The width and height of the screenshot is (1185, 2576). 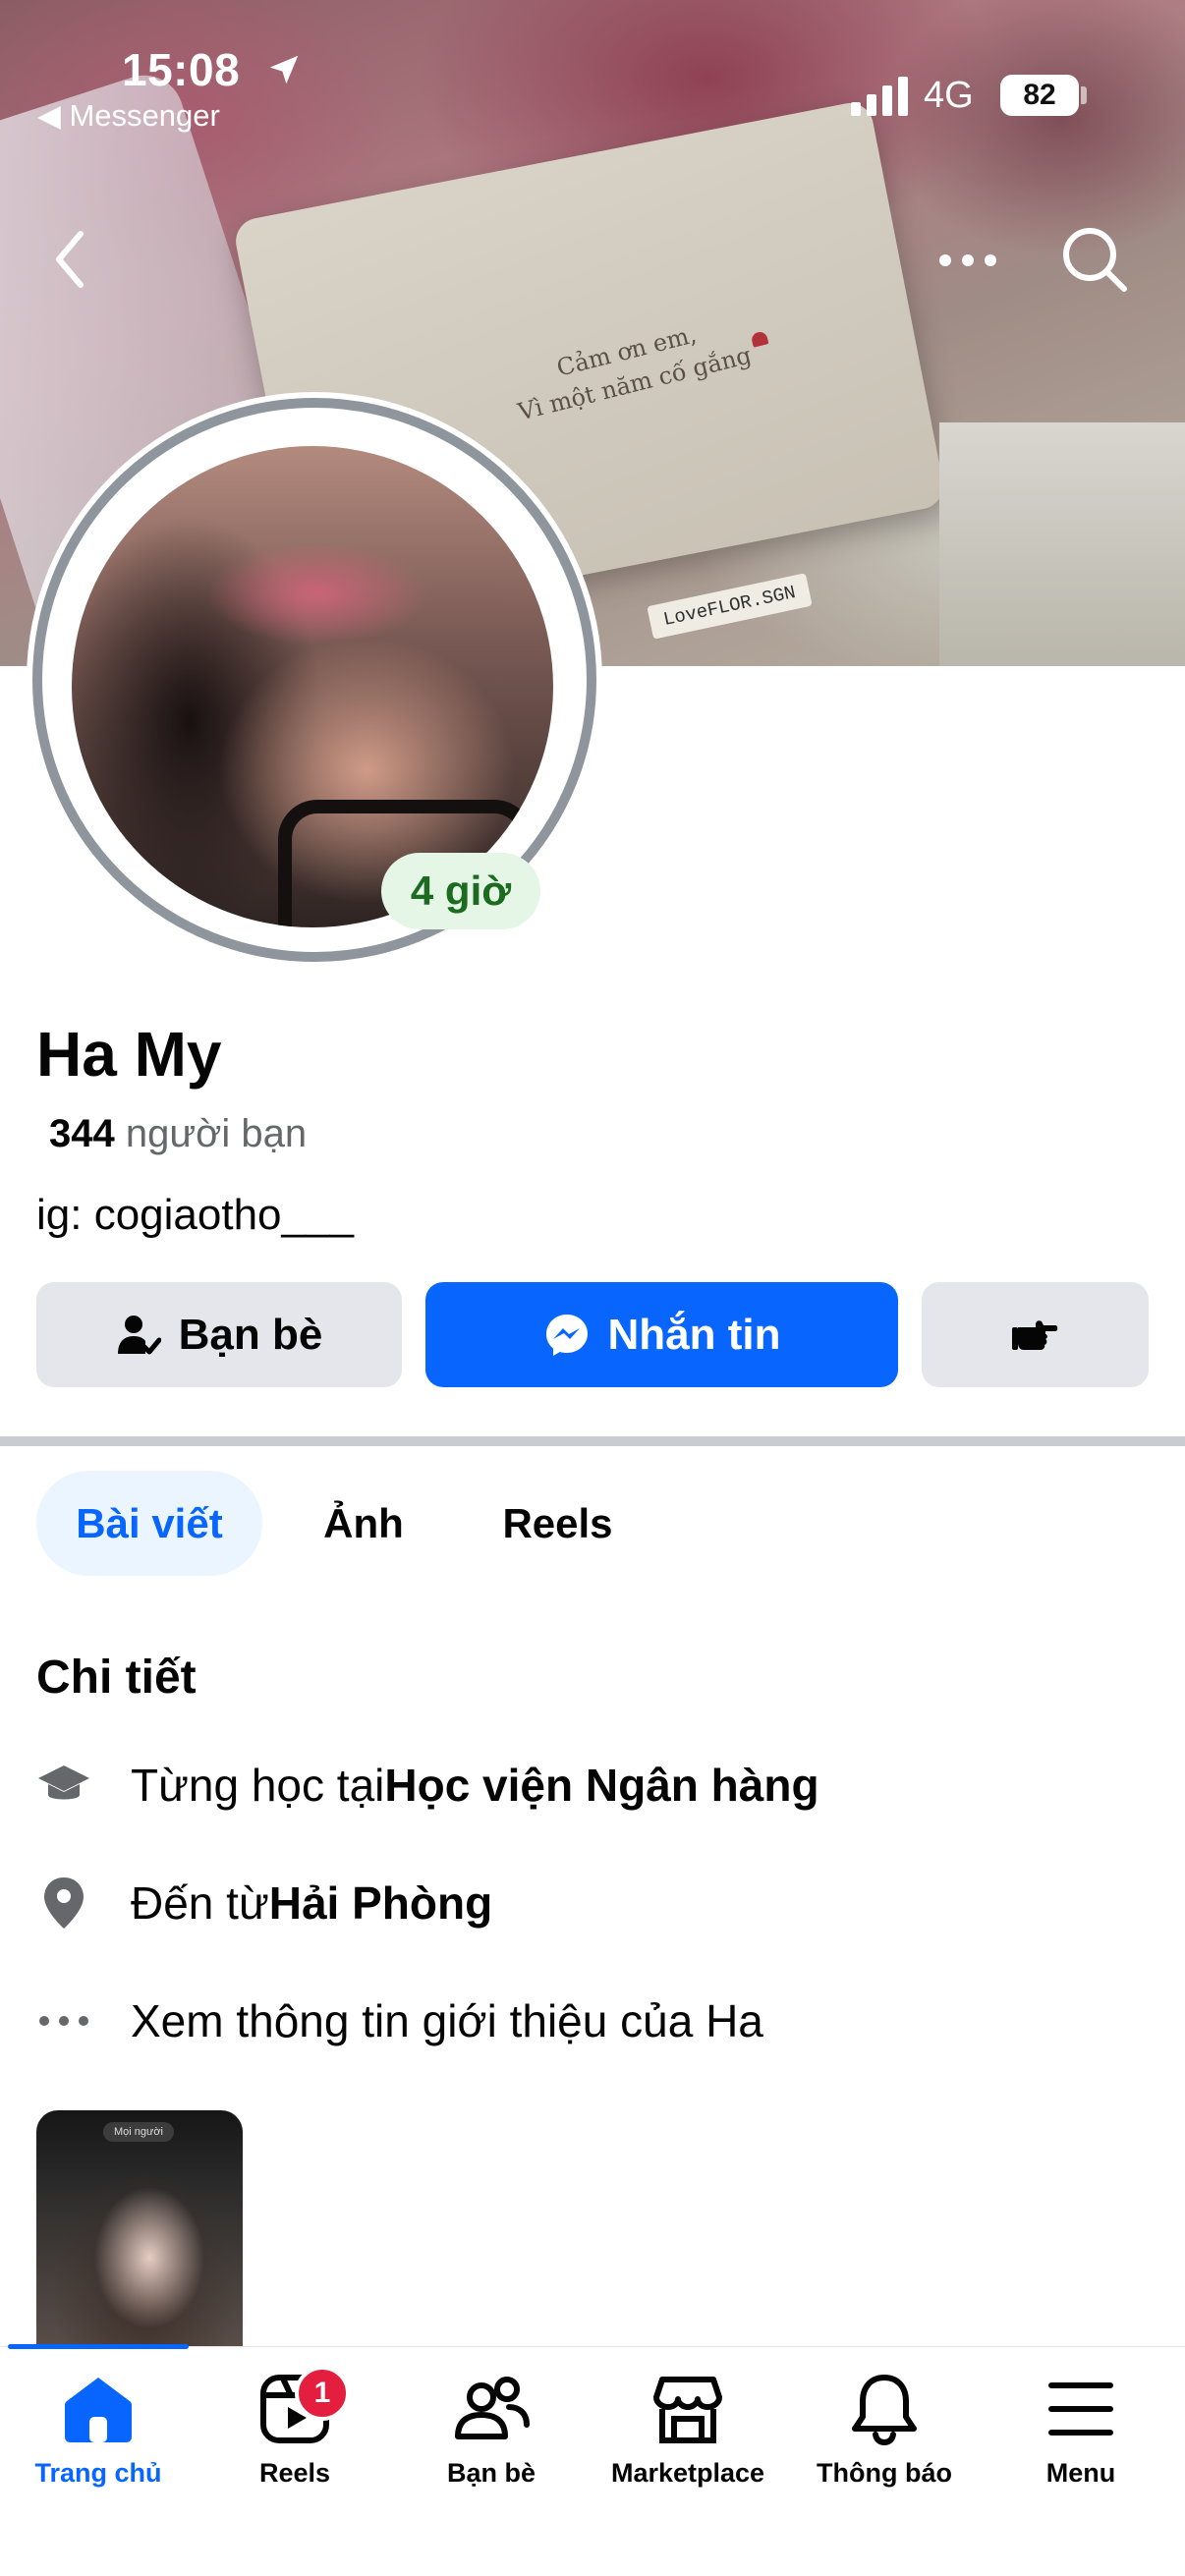 I want to click on messenger-icon, so click(x=567, y=1335).